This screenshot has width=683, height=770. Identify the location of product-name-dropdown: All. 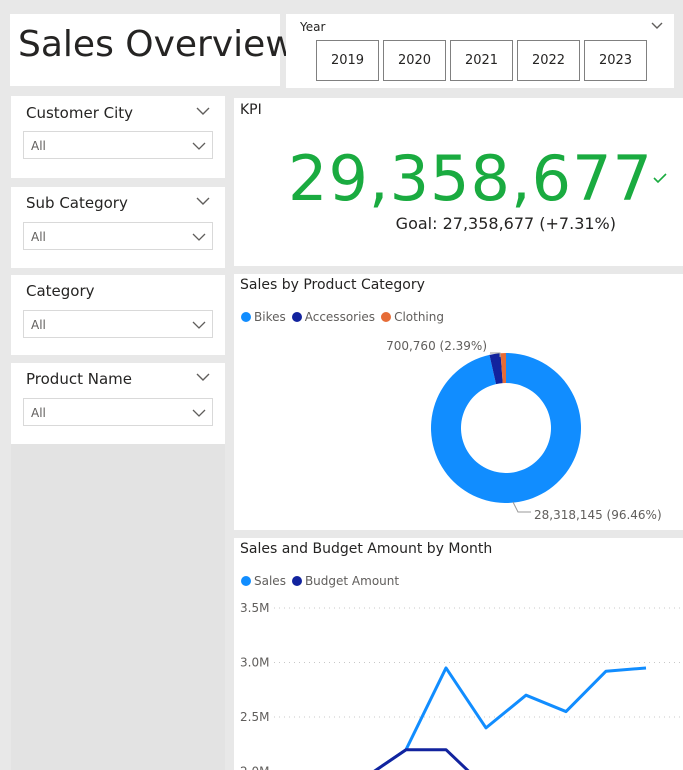
(118, 412).